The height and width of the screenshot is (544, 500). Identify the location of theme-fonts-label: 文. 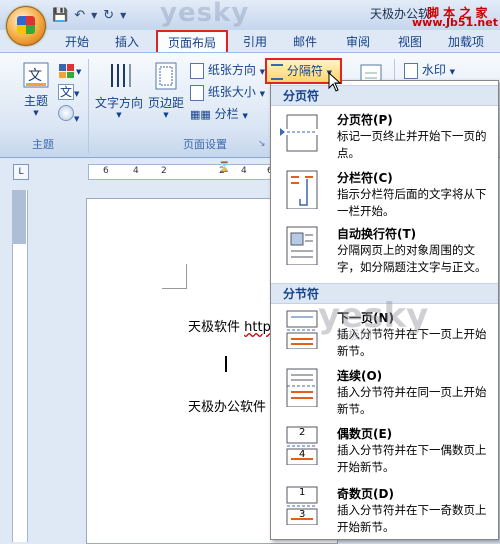
(66, 92).